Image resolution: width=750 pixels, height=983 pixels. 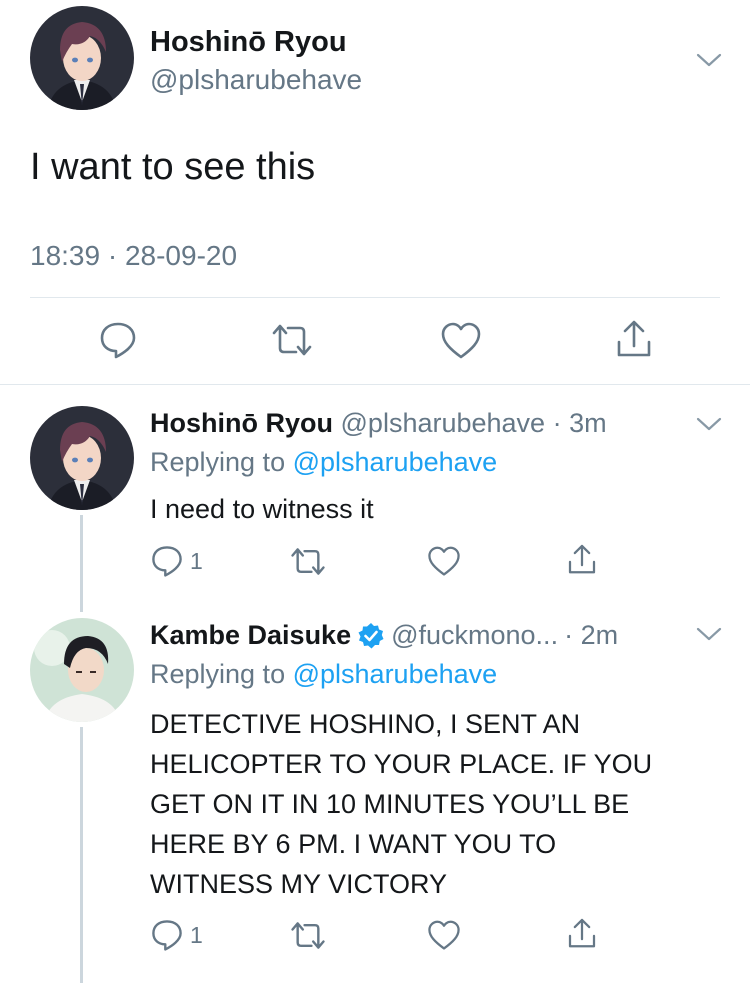 What do you see at coordinates (134, 255) in the screenshot?
I see `tweet-timestamp: 18:39 · 28-09-20` at bounding box center [134, 255].